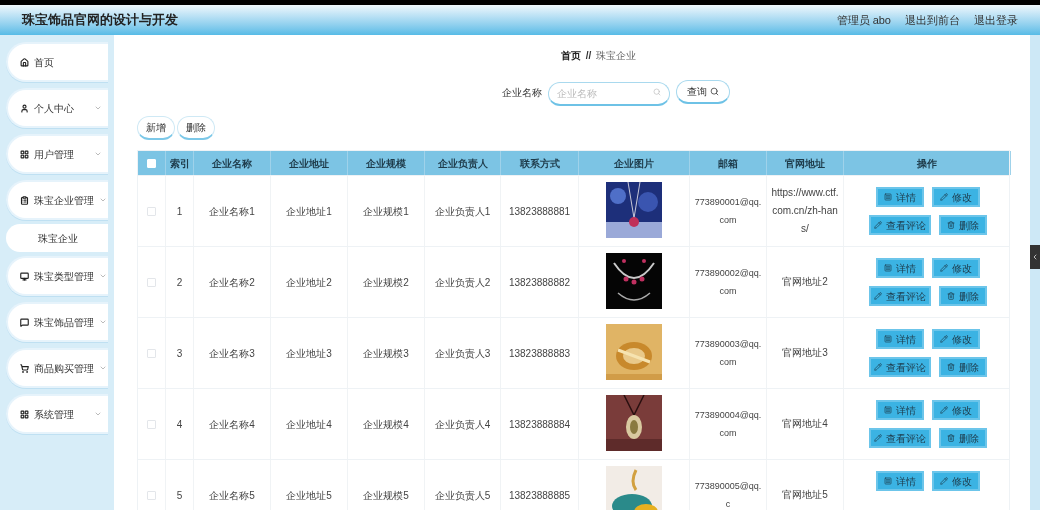  What do you see at coordinates (539, 282) in the screenshot?
I see `table-cell-text: 13823888882` at bounding box center [539, 282].